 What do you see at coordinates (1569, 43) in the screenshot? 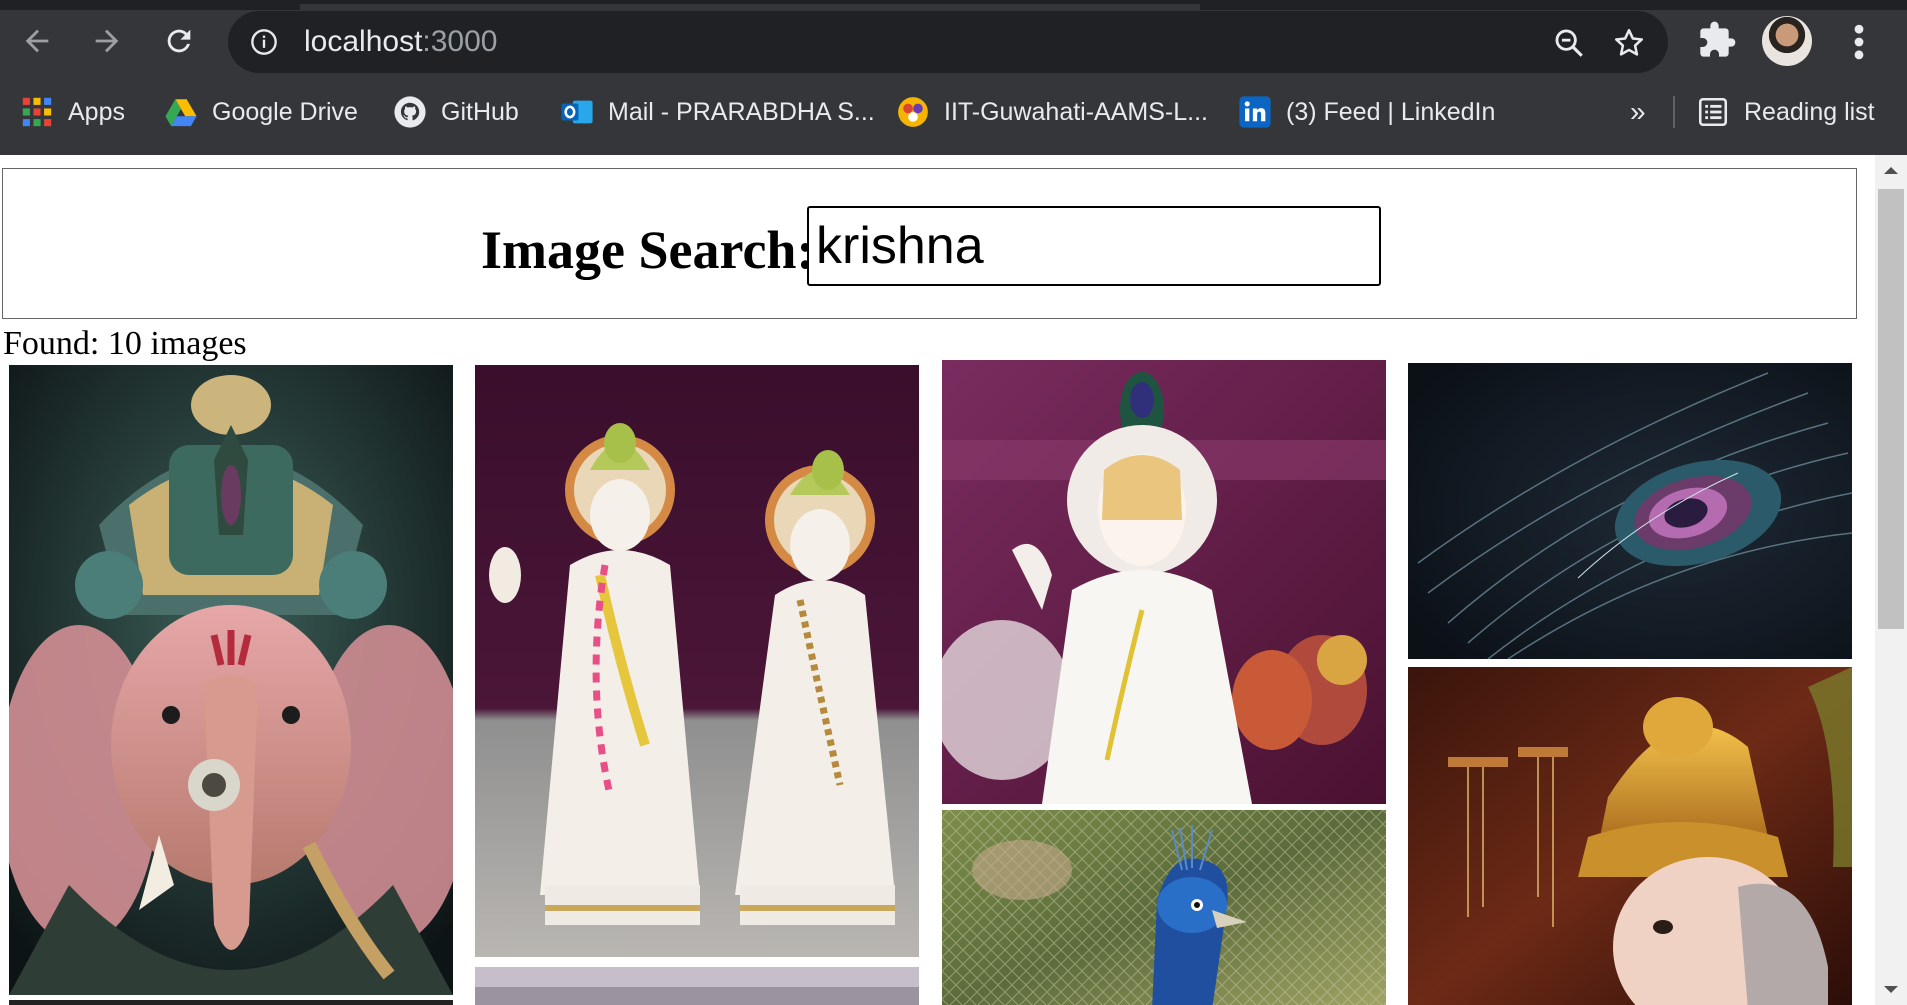
I see `zoom-out-icon` at bounding box center [1569, 43].